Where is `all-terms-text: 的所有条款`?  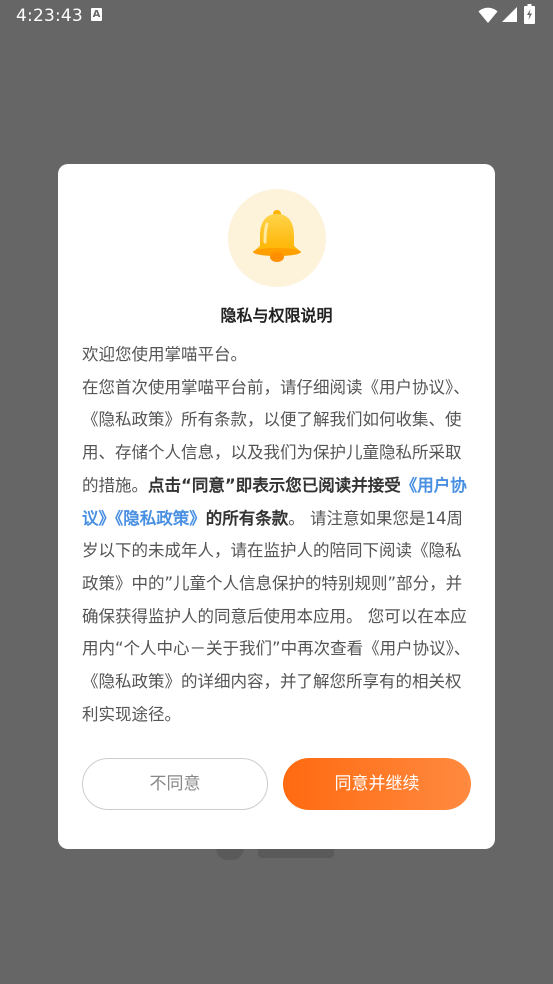 all-terms-text: 的所有条款 is located at coordinates (247, 518).